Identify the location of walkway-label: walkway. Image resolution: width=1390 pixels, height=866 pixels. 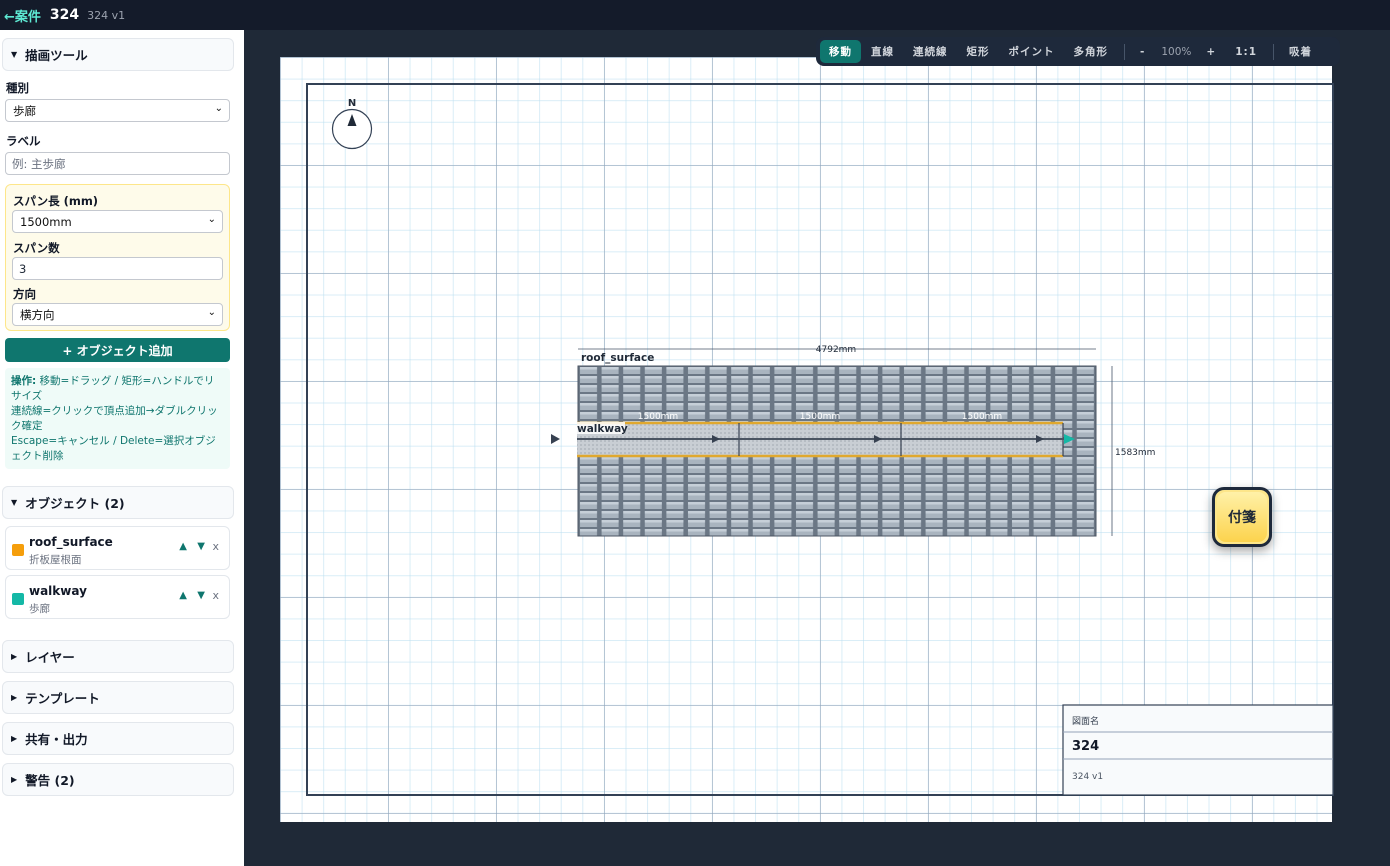
(602, 429).